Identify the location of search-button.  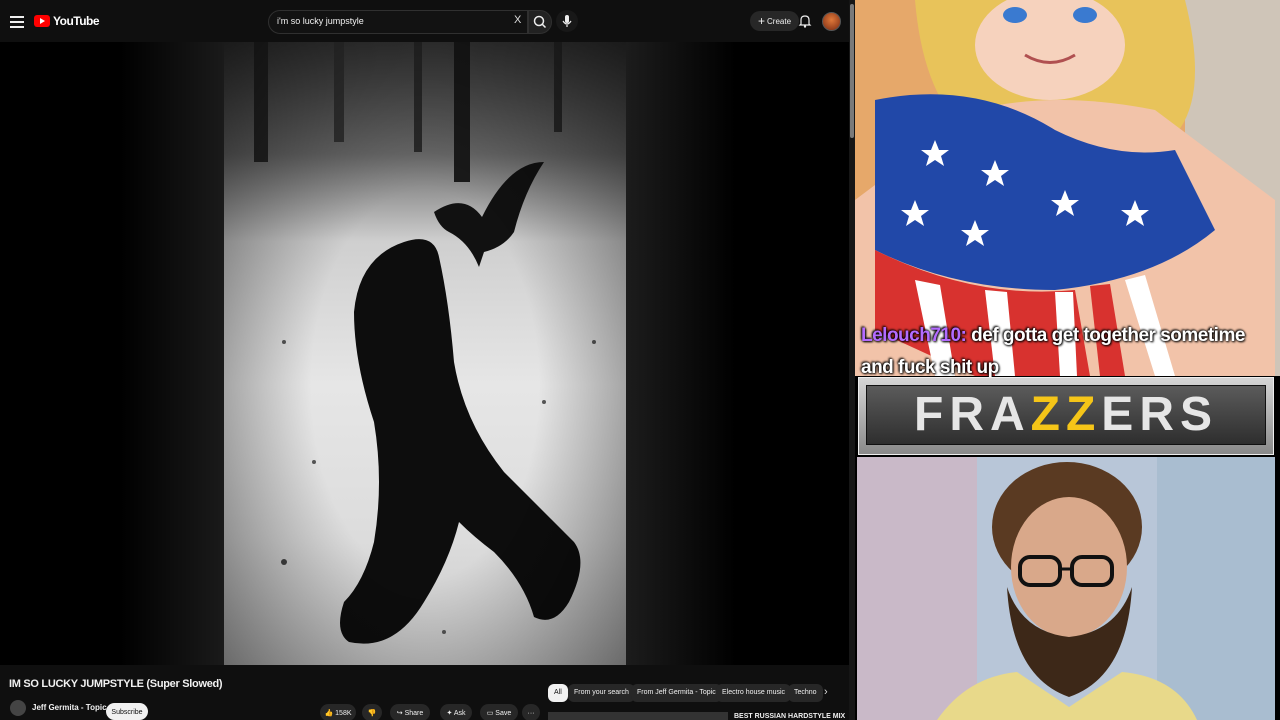
(540, 22).